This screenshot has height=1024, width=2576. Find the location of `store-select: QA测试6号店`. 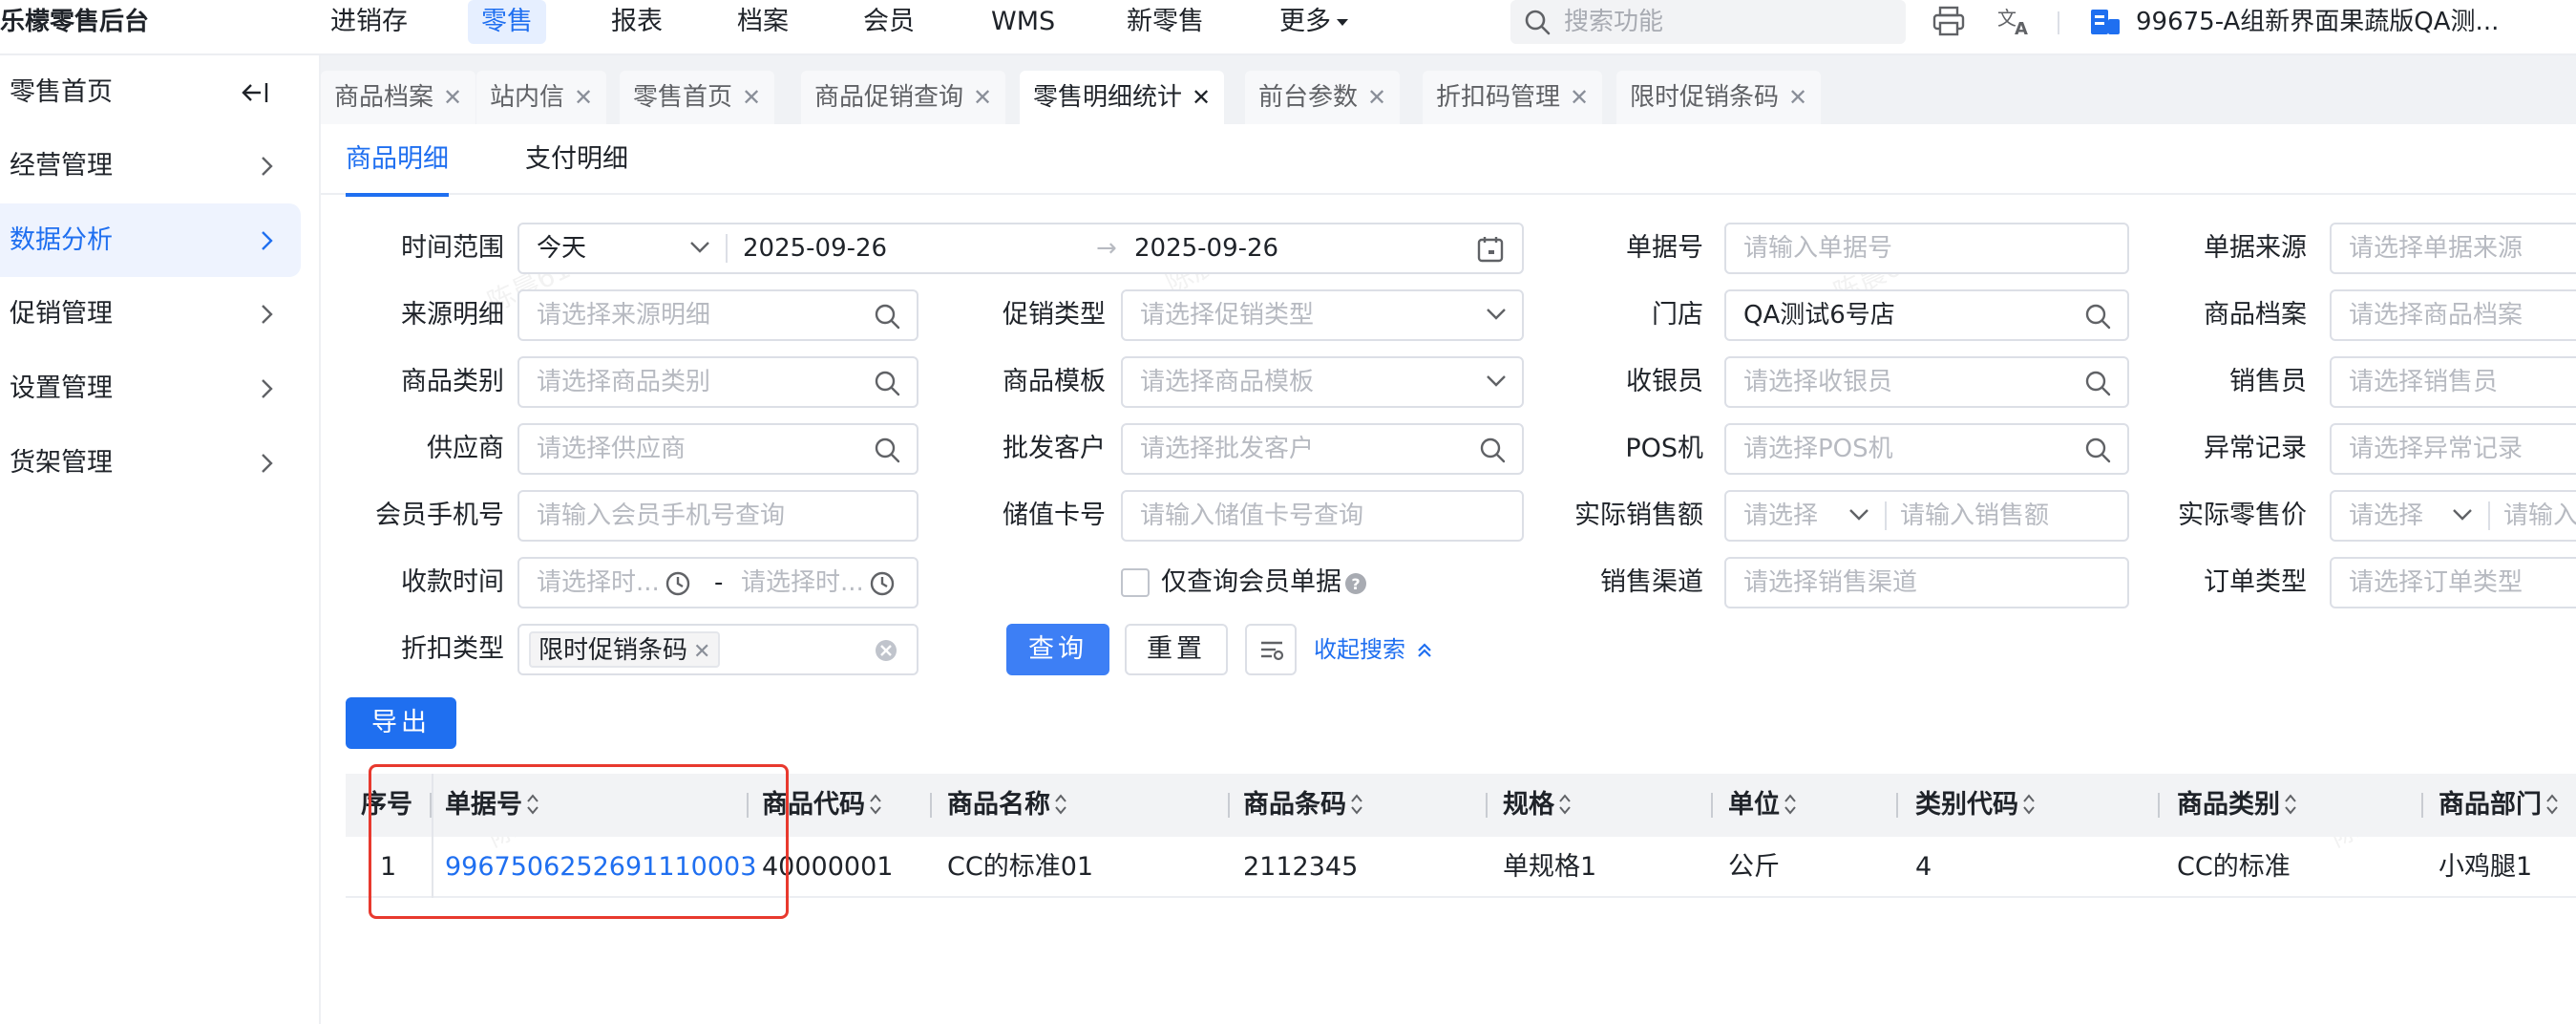

store-select: QA测试6号店 is located at coordinates (1926, 315).